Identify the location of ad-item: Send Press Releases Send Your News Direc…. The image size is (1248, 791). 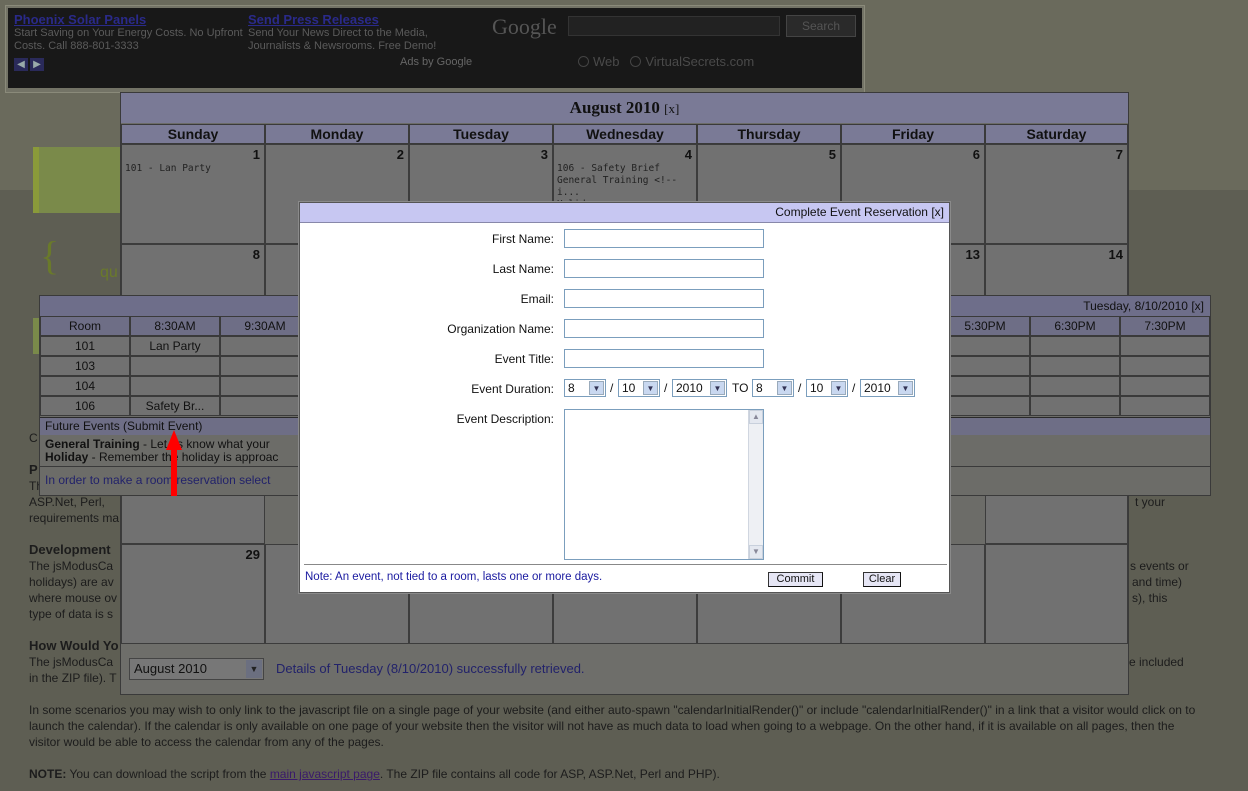
(363, 32).